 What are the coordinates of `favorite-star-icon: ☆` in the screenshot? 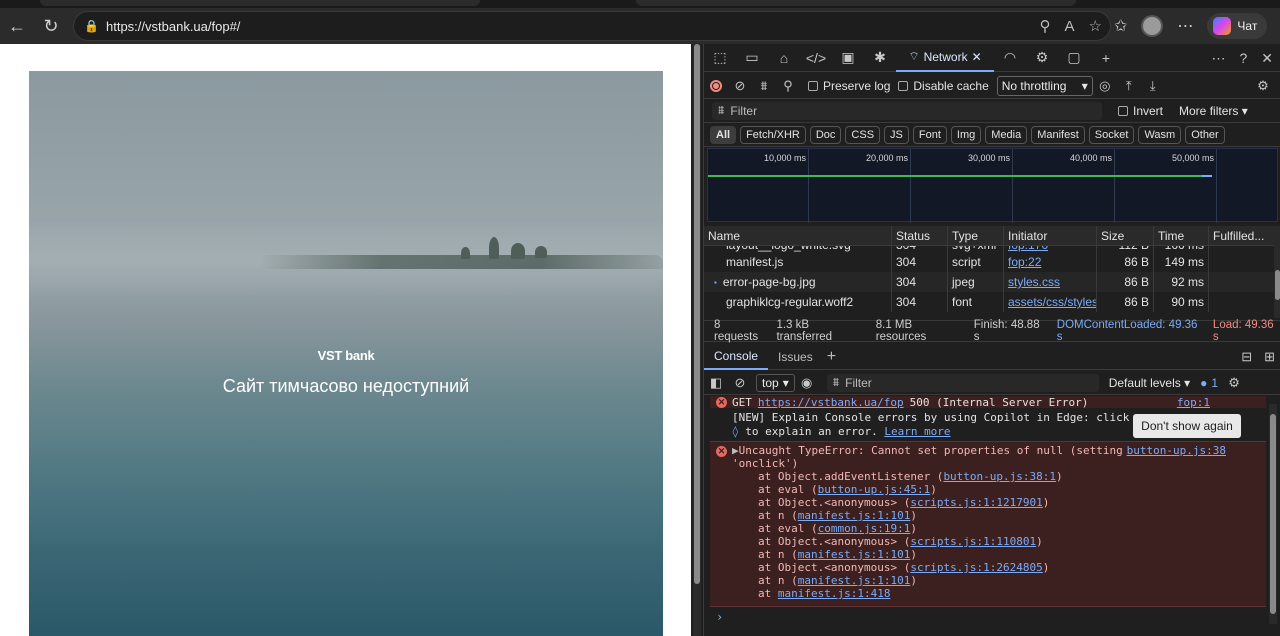 It's located at (1095, 26).